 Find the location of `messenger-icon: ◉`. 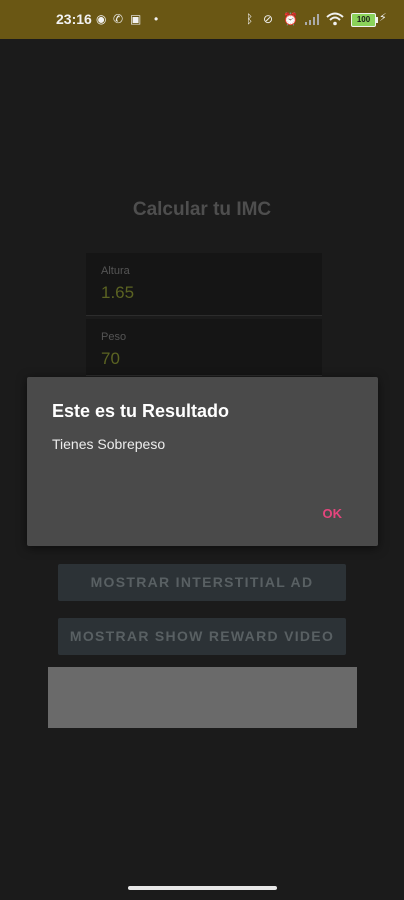

messenger-icon: ◉ is located at coordinates (101, 19).